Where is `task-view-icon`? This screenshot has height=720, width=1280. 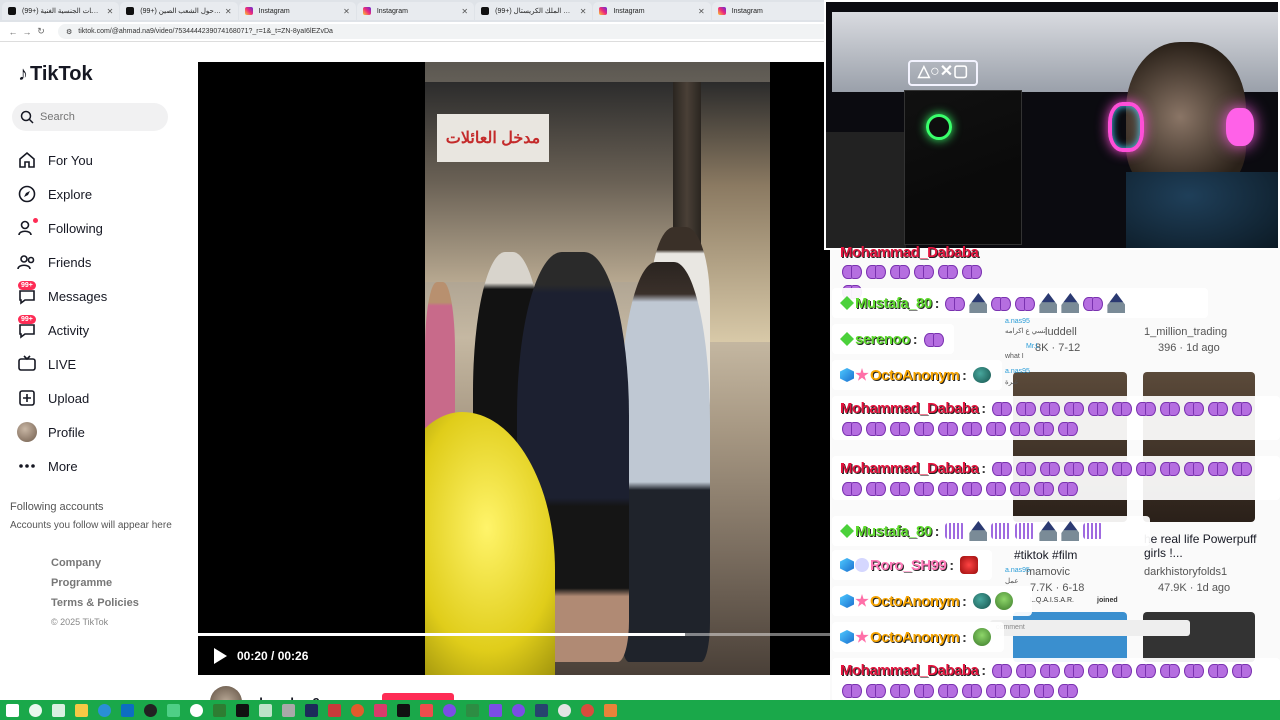 task-view-icon is located at coordinates (58, 710).